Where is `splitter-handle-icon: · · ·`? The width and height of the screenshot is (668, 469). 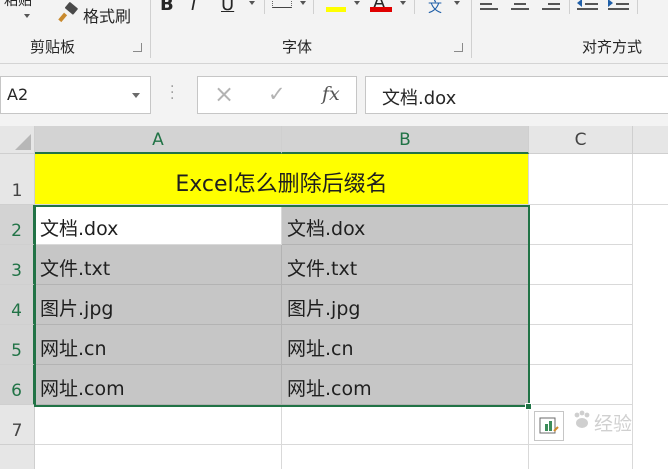
splitter-handle-icon: · · · is located at coordinates (172, 93).